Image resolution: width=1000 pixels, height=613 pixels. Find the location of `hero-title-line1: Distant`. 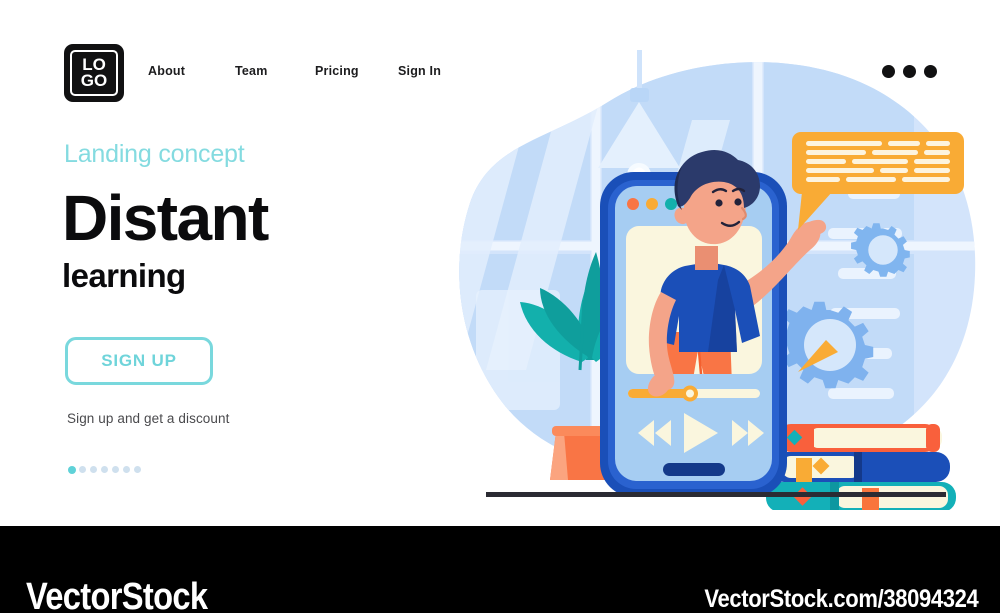

hero-title-line1: Distant is located at coordinates (165, 218).